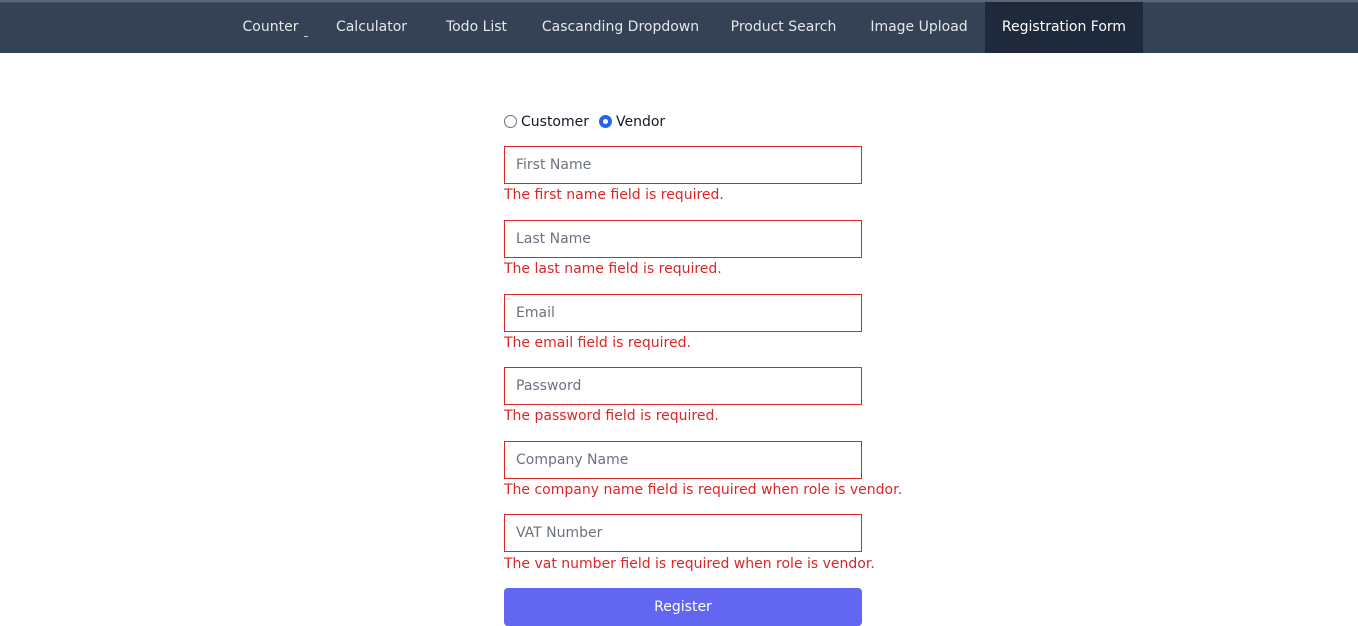  I want to click on nav-item-cascanding-dropdown: Cascanding Dropdown, so click(620, 27).